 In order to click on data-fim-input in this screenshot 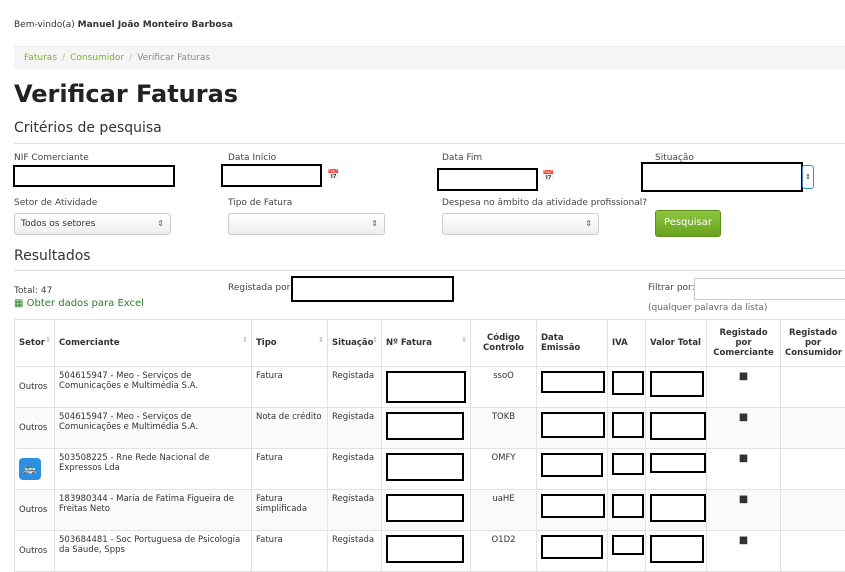, I will do `click(487, 179)`.